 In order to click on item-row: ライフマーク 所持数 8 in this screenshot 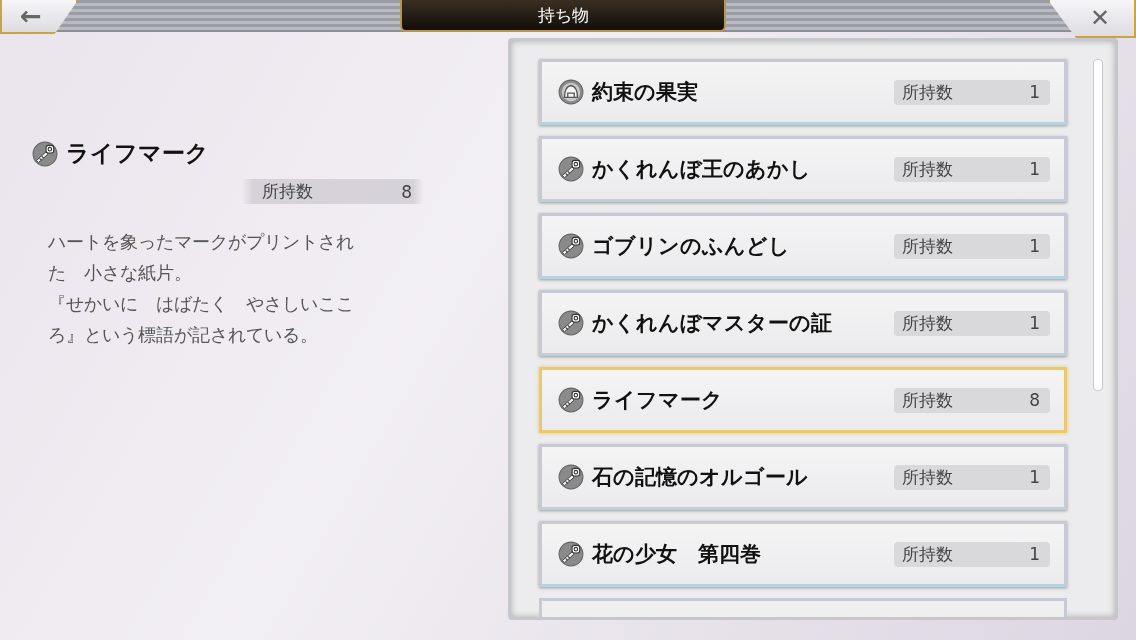, I will do `click(803, 400)`.